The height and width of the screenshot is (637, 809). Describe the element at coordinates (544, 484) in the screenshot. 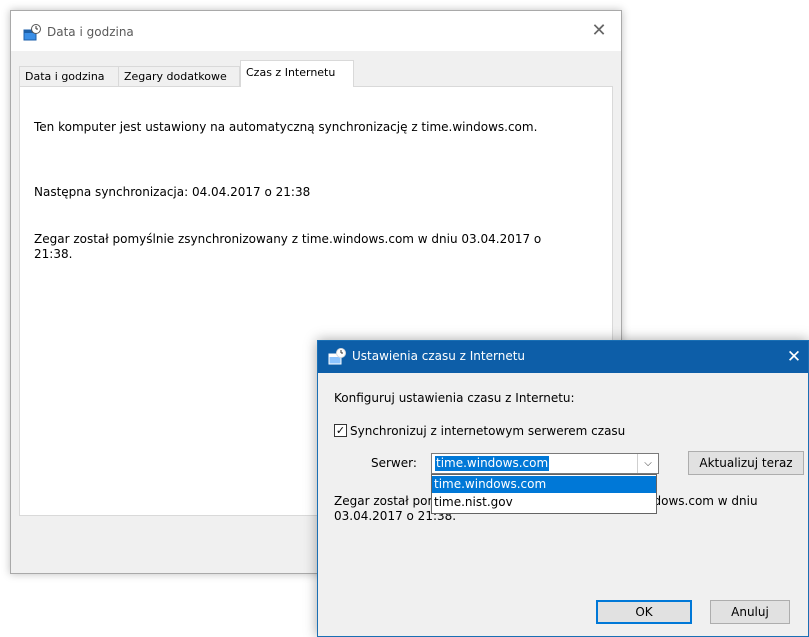

I see `server-option-time-windows: time.windows.com` at that location.